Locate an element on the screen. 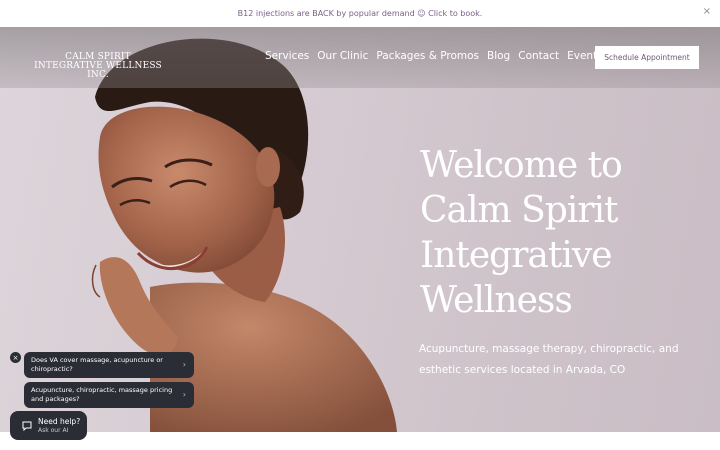 The width and height of the screenshot is (720, 450). need-help-title: Need help? is located at coordinates (59, 421).